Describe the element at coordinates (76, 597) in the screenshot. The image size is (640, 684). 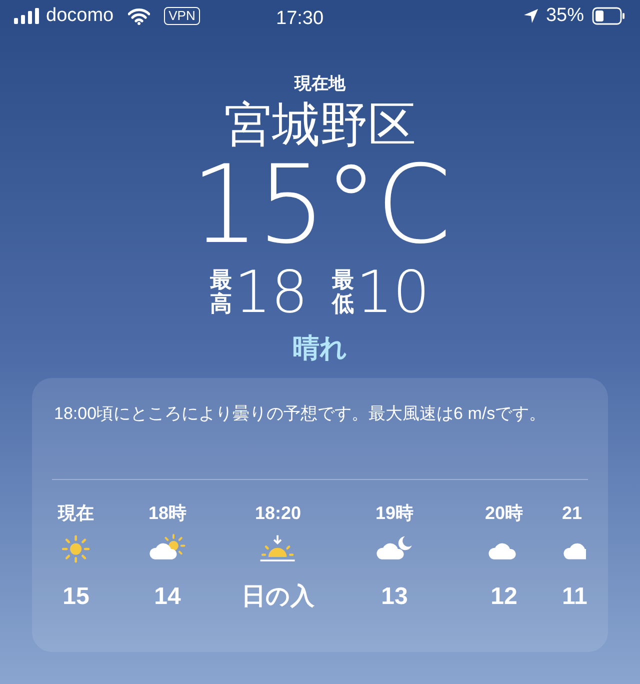
I see `hour-temperature: 15` at that location.